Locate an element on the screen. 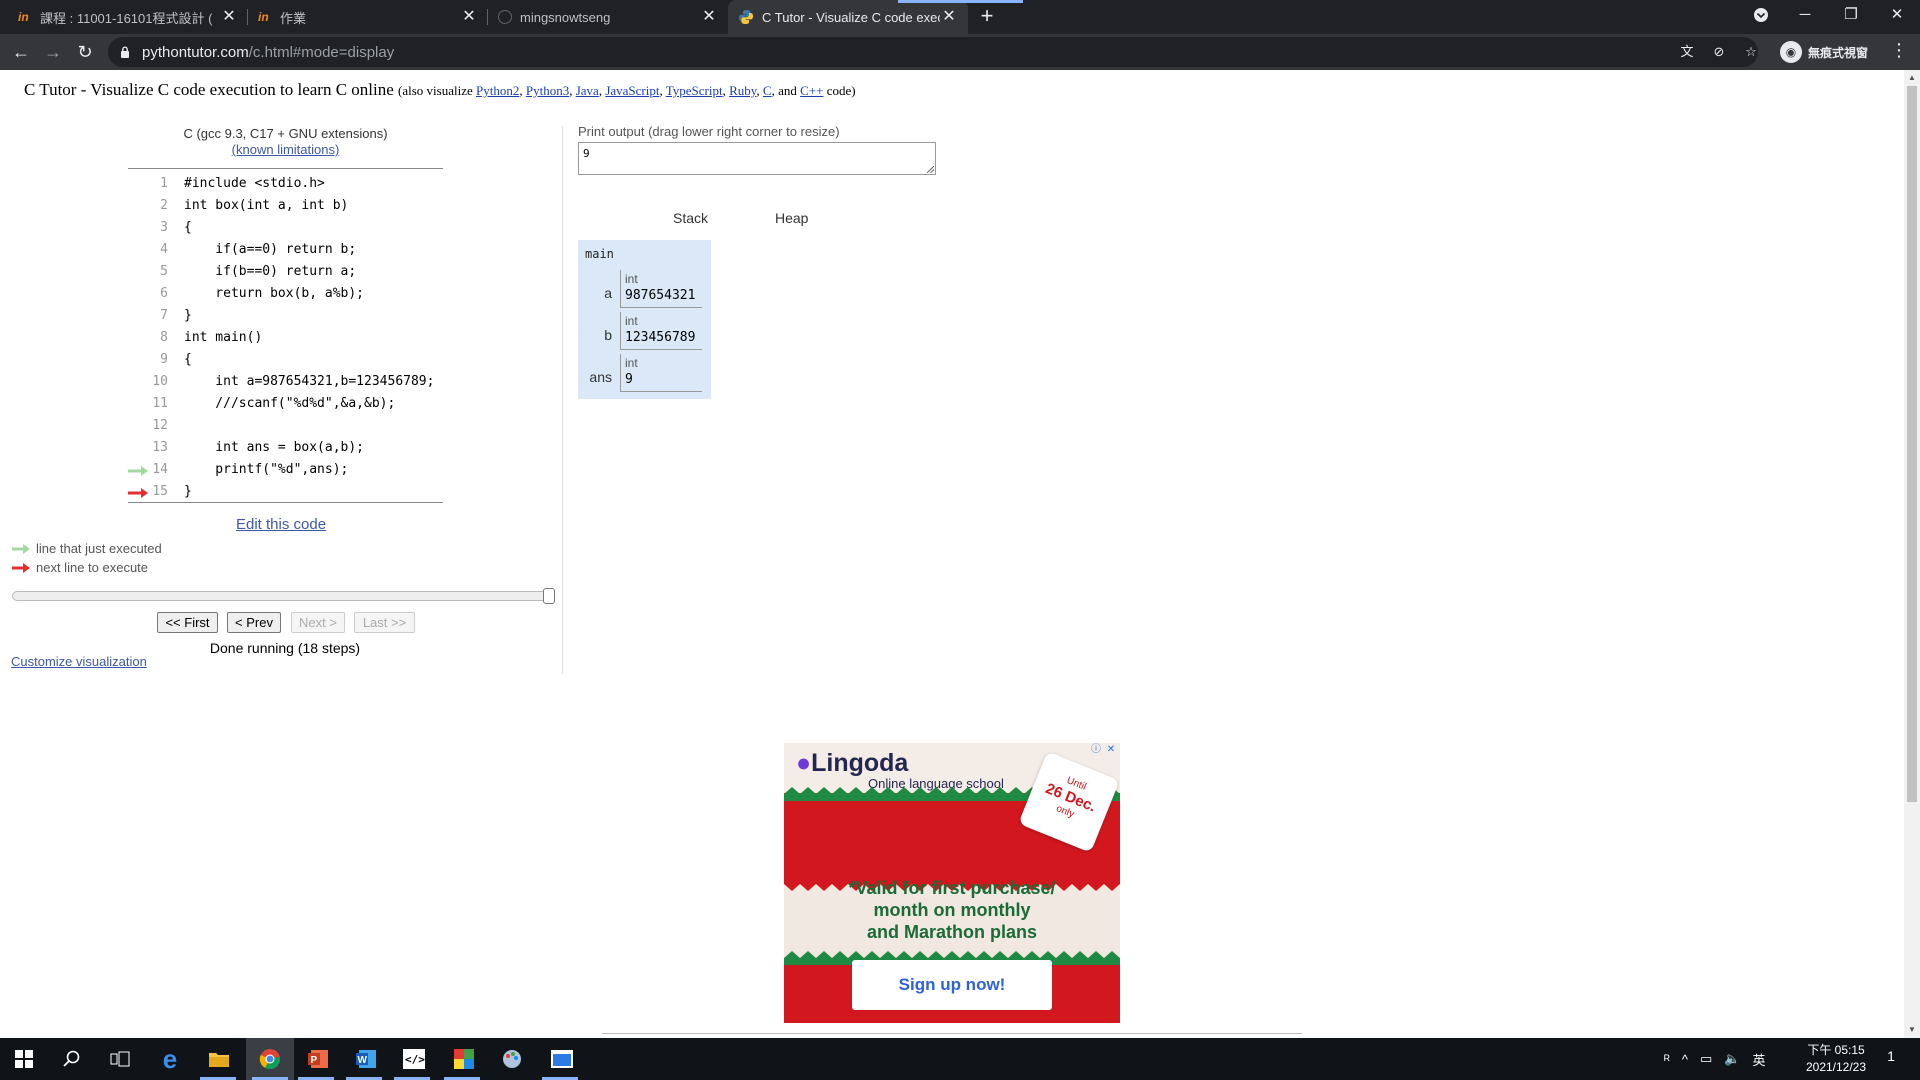 The image size is (1920, 1080). line-number: 5 is located at coordinates (164, 271).